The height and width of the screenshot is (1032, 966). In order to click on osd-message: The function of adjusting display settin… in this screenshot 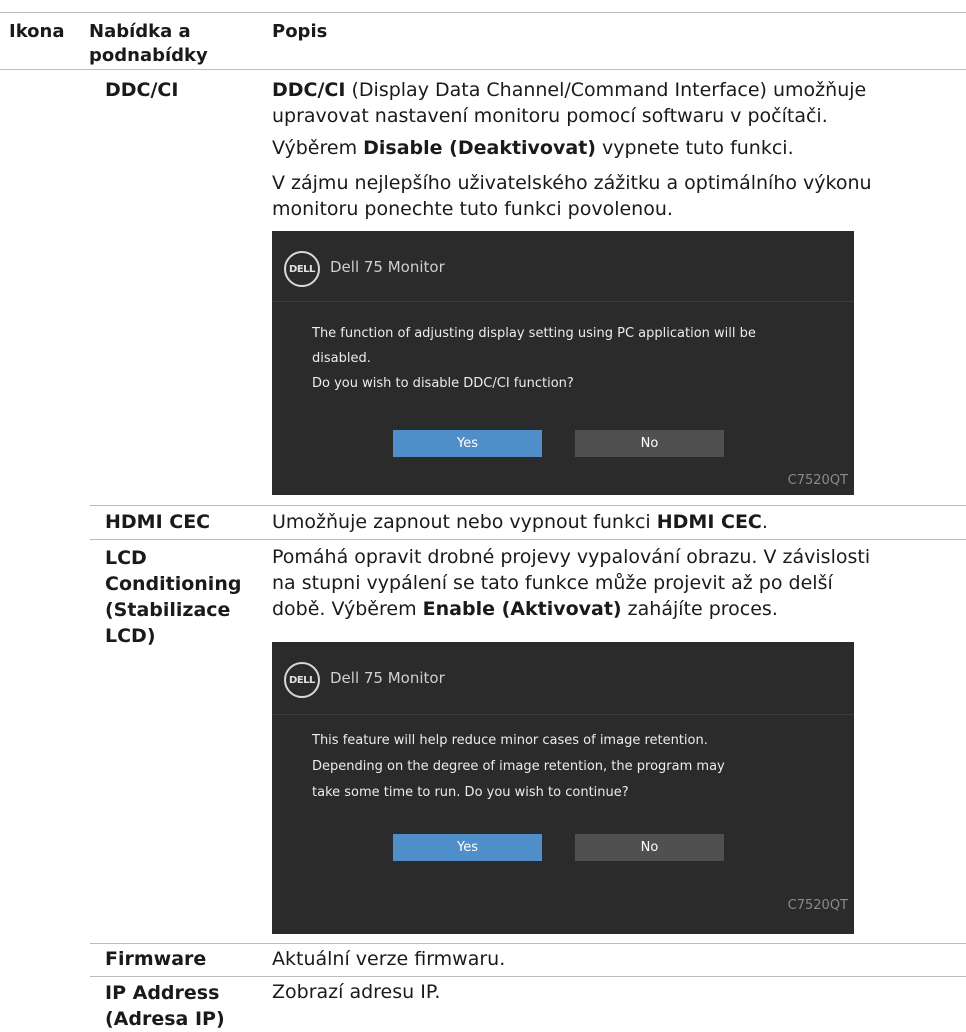, I will do `click(534, 358)`.